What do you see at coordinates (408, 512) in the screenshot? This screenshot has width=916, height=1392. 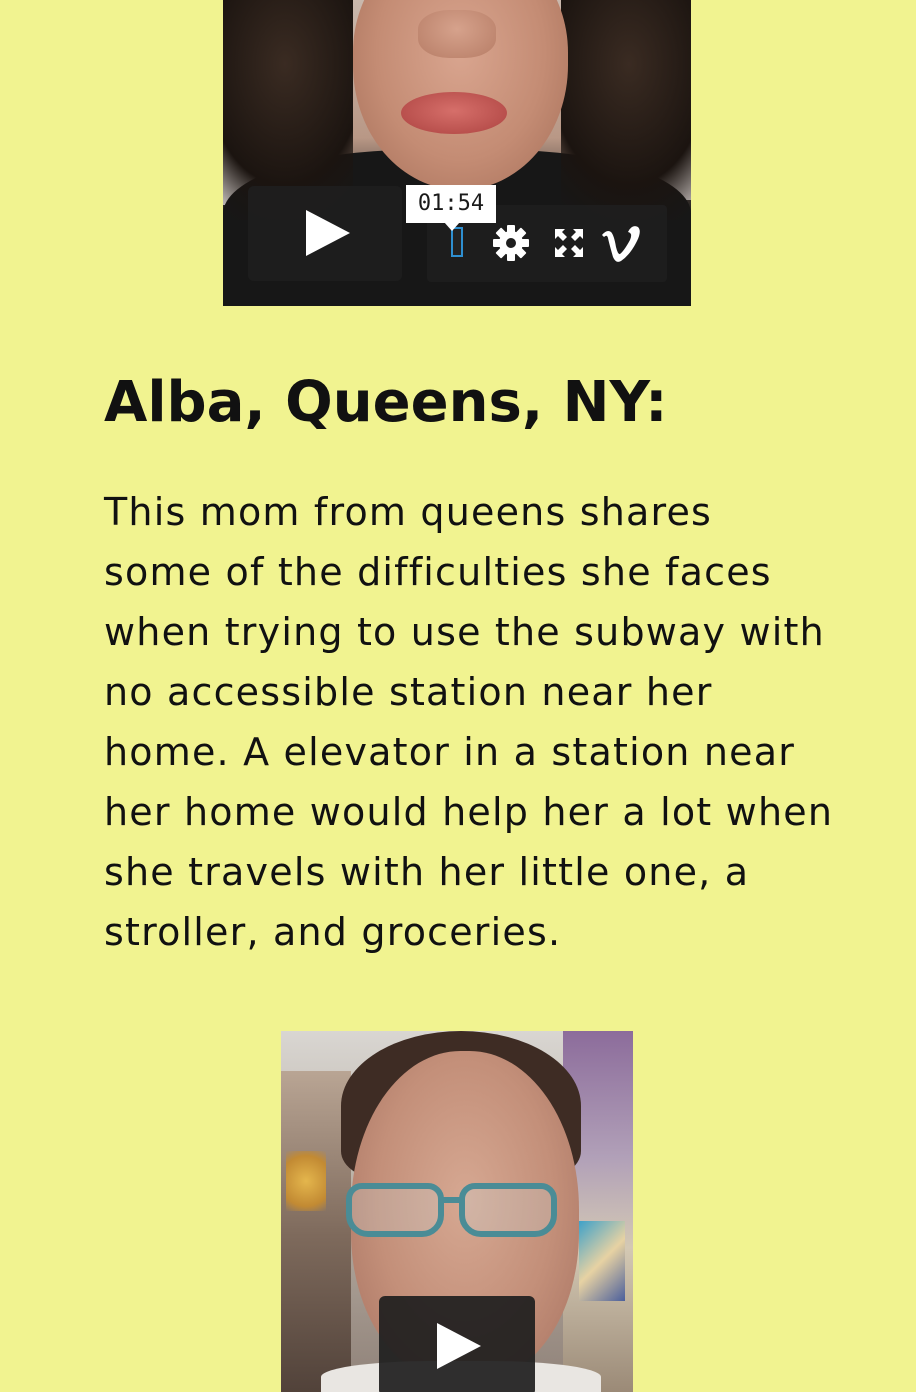 I see `paragraph-line: This mom from queens shares` at bounding box center [408, 512].